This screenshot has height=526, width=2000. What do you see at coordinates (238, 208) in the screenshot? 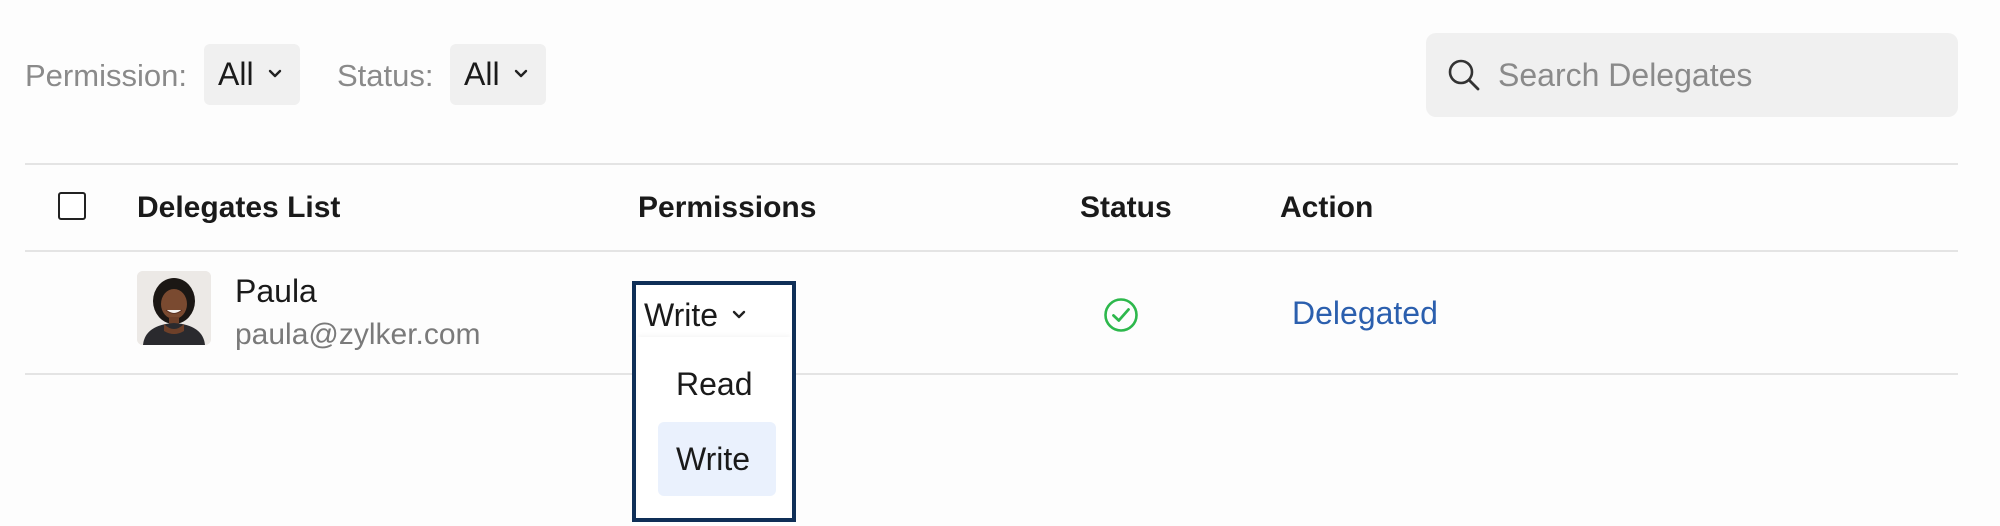
I see `header-delegates-list: Delegates List` at bounding box center [238, 208].